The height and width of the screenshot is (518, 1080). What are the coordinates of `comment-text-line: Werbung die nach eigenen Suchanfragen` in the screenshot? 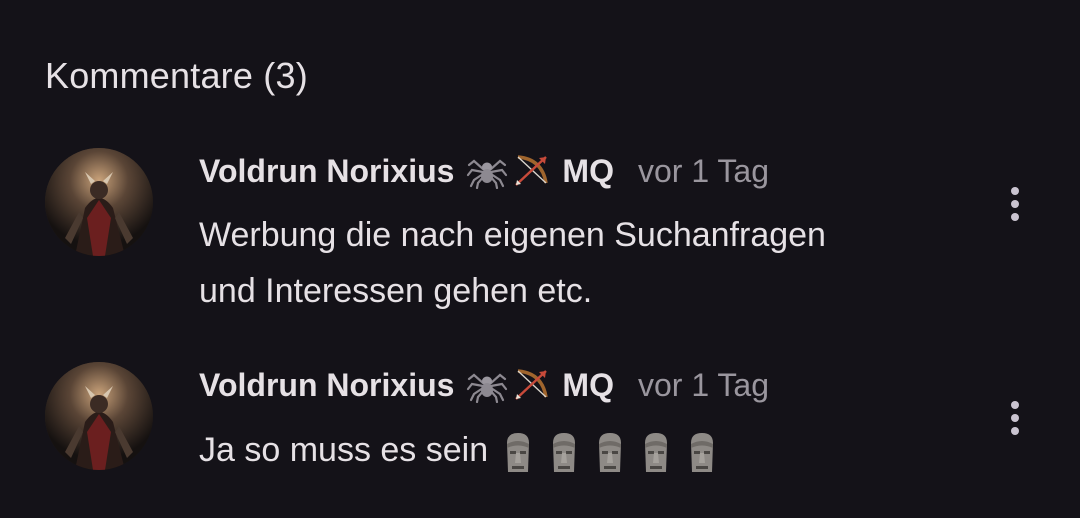 It's located at (512, 235).